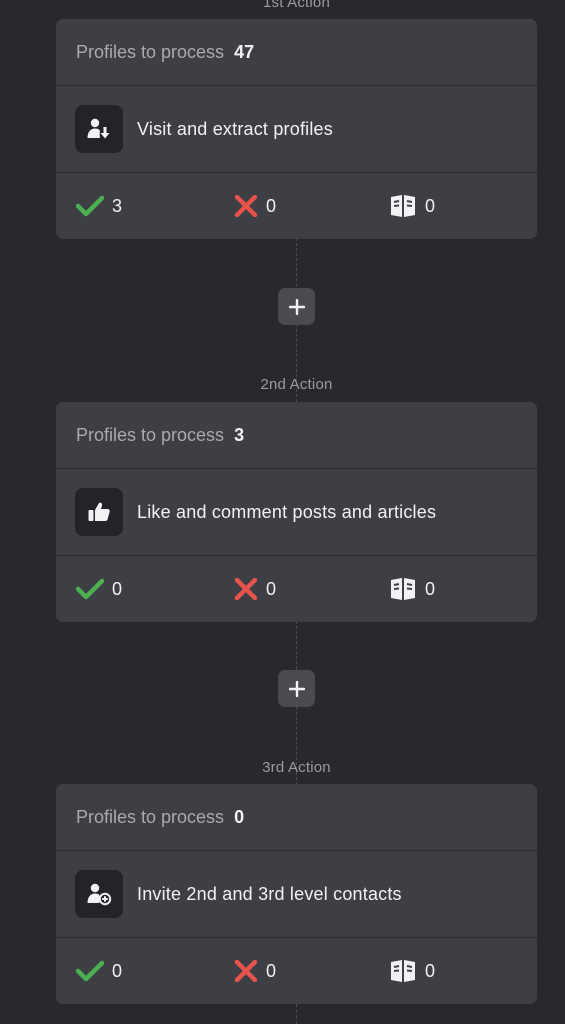 This screenshot has width=565, height=1024. I want to click on connector-line, so click(296, 1014).